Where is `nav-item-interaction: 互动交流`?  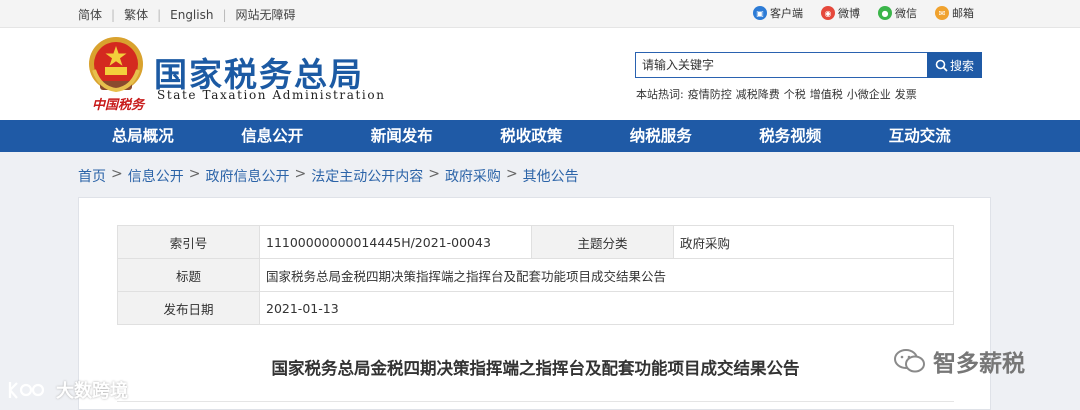
nav-item-interaction: 互动交流 is located at coordinates (920, 136).